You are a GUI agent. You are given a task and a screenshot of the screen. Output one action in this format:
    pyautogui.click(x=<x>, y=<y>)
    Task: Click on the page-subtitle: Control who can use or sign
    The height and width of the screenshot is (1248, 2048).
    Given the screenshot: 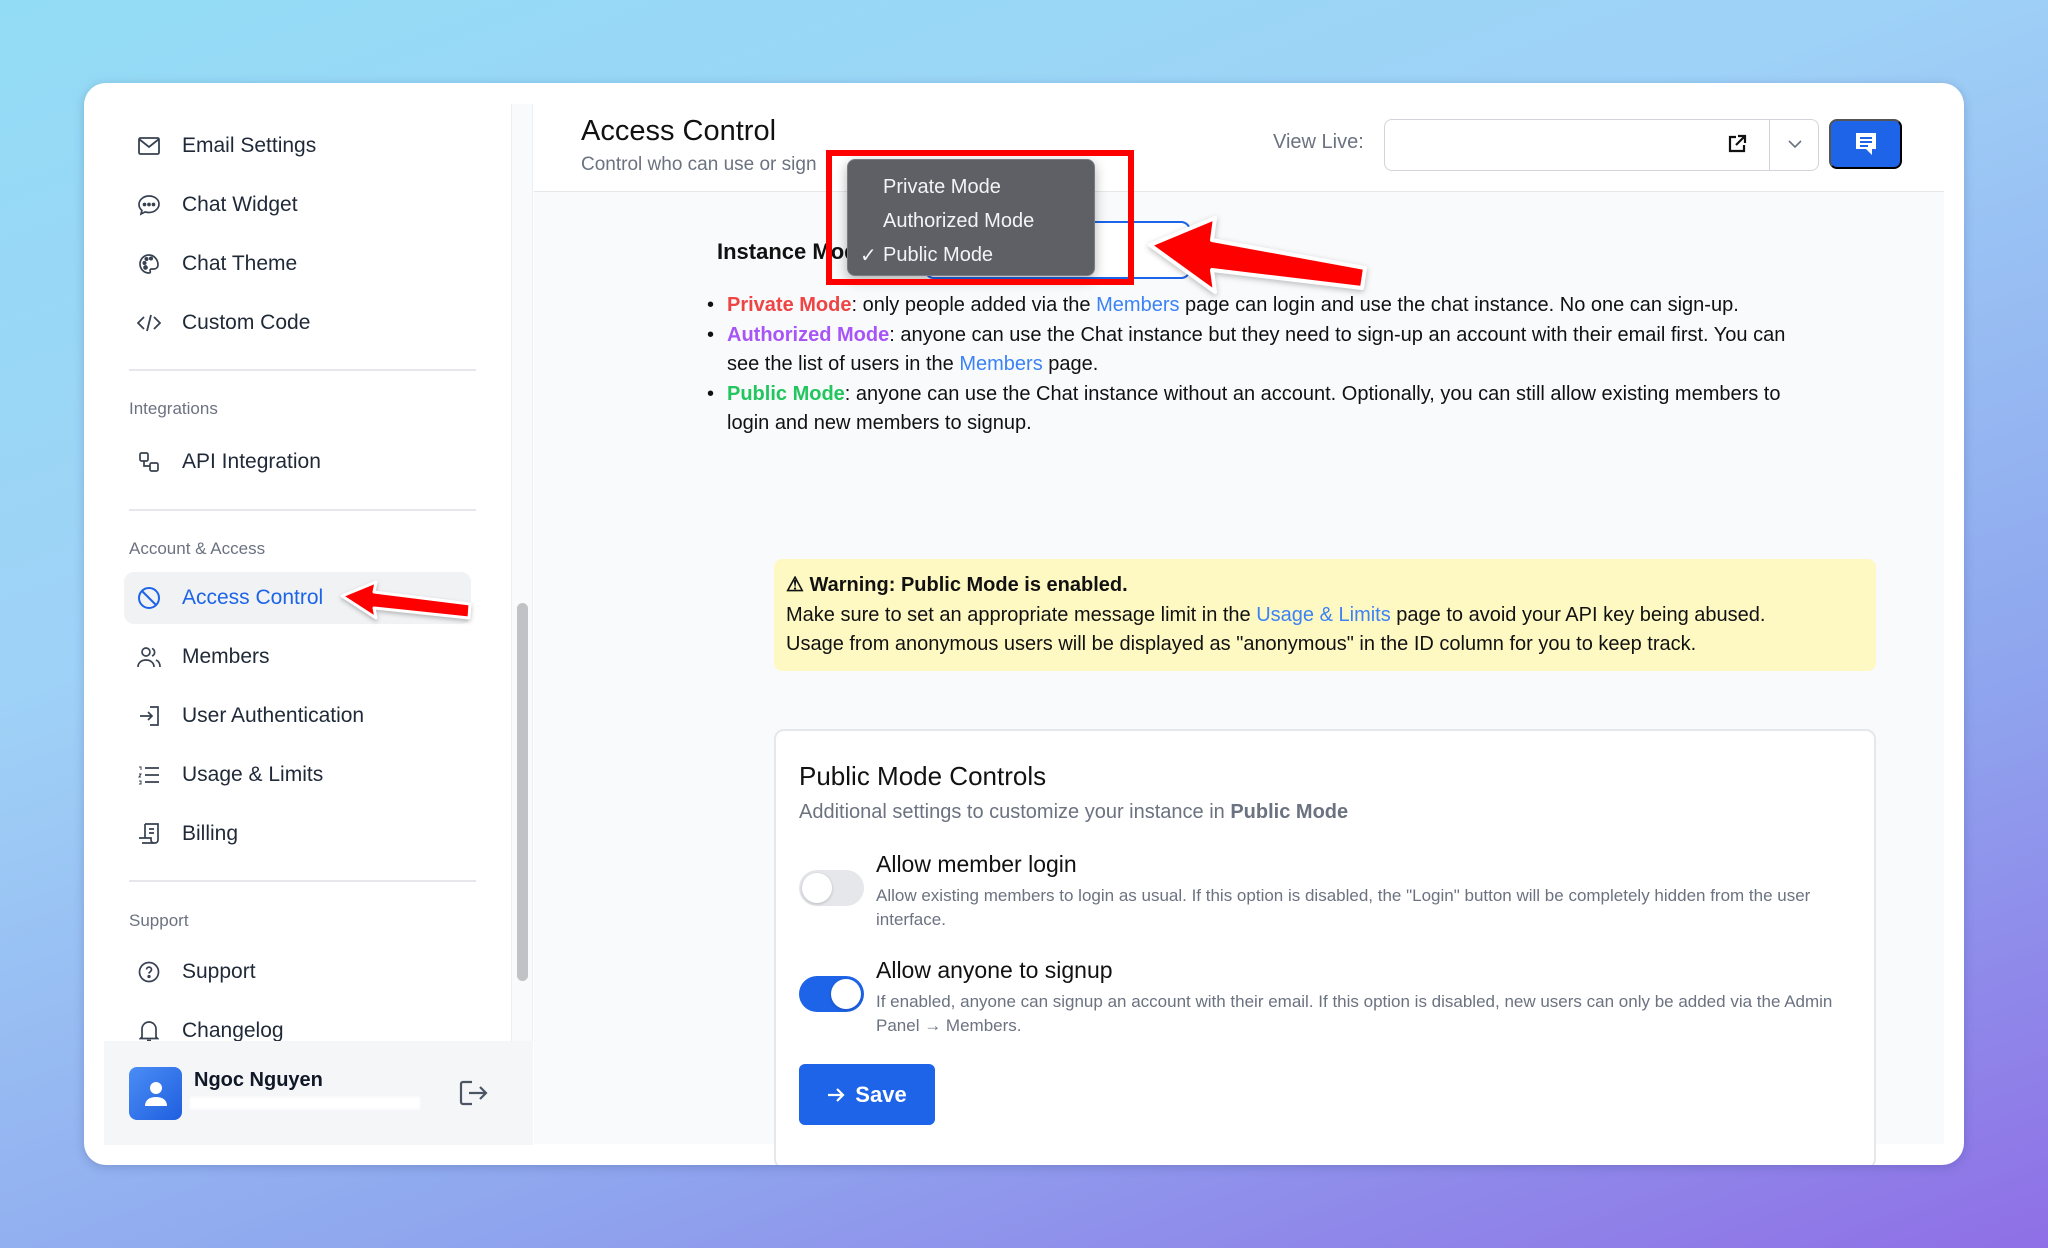 What is the action you would take?
    pyautogui.click(x=699, y=164)
    